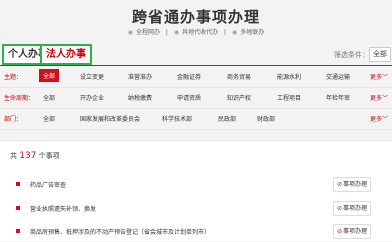 This screenshot has height=242, width=392. Describe the element at coordinates (200, 32) in the screenshot. I see `subtitle-item: 异地代收代办` at that location.